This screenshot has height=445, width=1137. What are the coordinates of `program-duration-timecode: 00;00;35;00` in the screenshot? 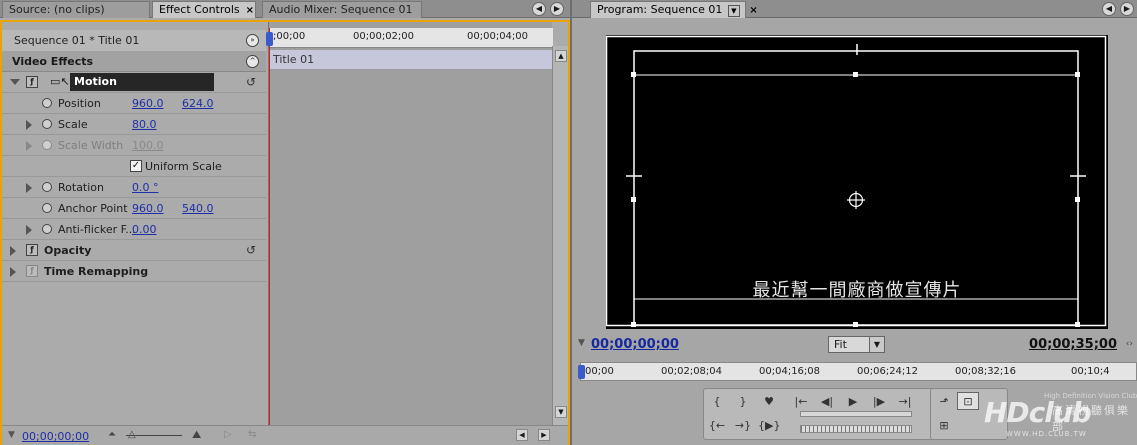 It's located at (1073, 344).